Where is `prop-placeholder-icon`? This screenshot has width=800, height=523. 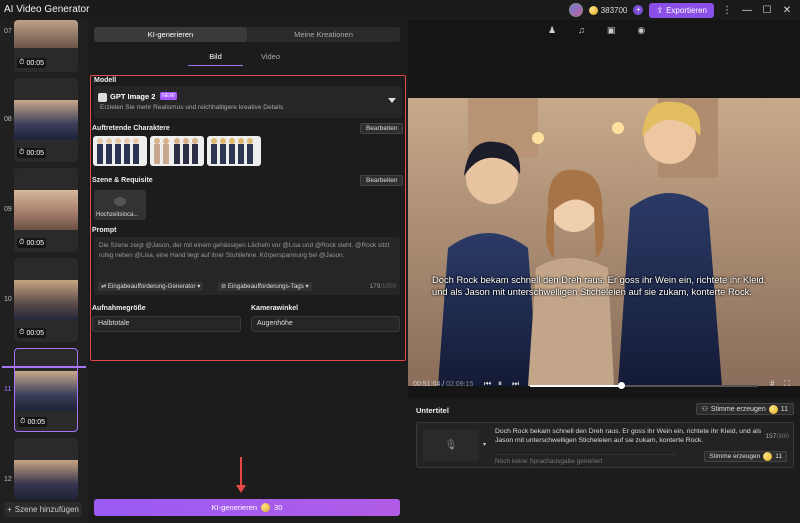 prop-placeholder-icon is located at coordinates (120, 201).